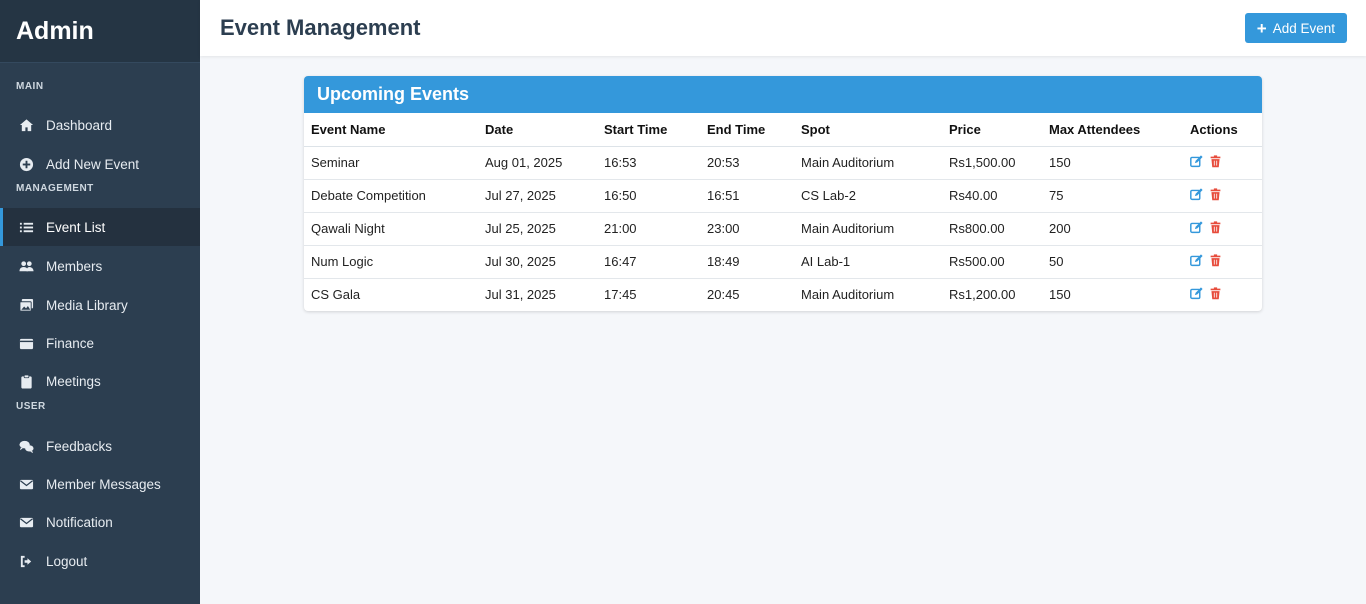 The height and width of the screenshot is (604, 1366). What do you see at coordinates (992, 262) in the screenshot?
I see `price-cell: Rs500.00` at bounding box center [992, 262].